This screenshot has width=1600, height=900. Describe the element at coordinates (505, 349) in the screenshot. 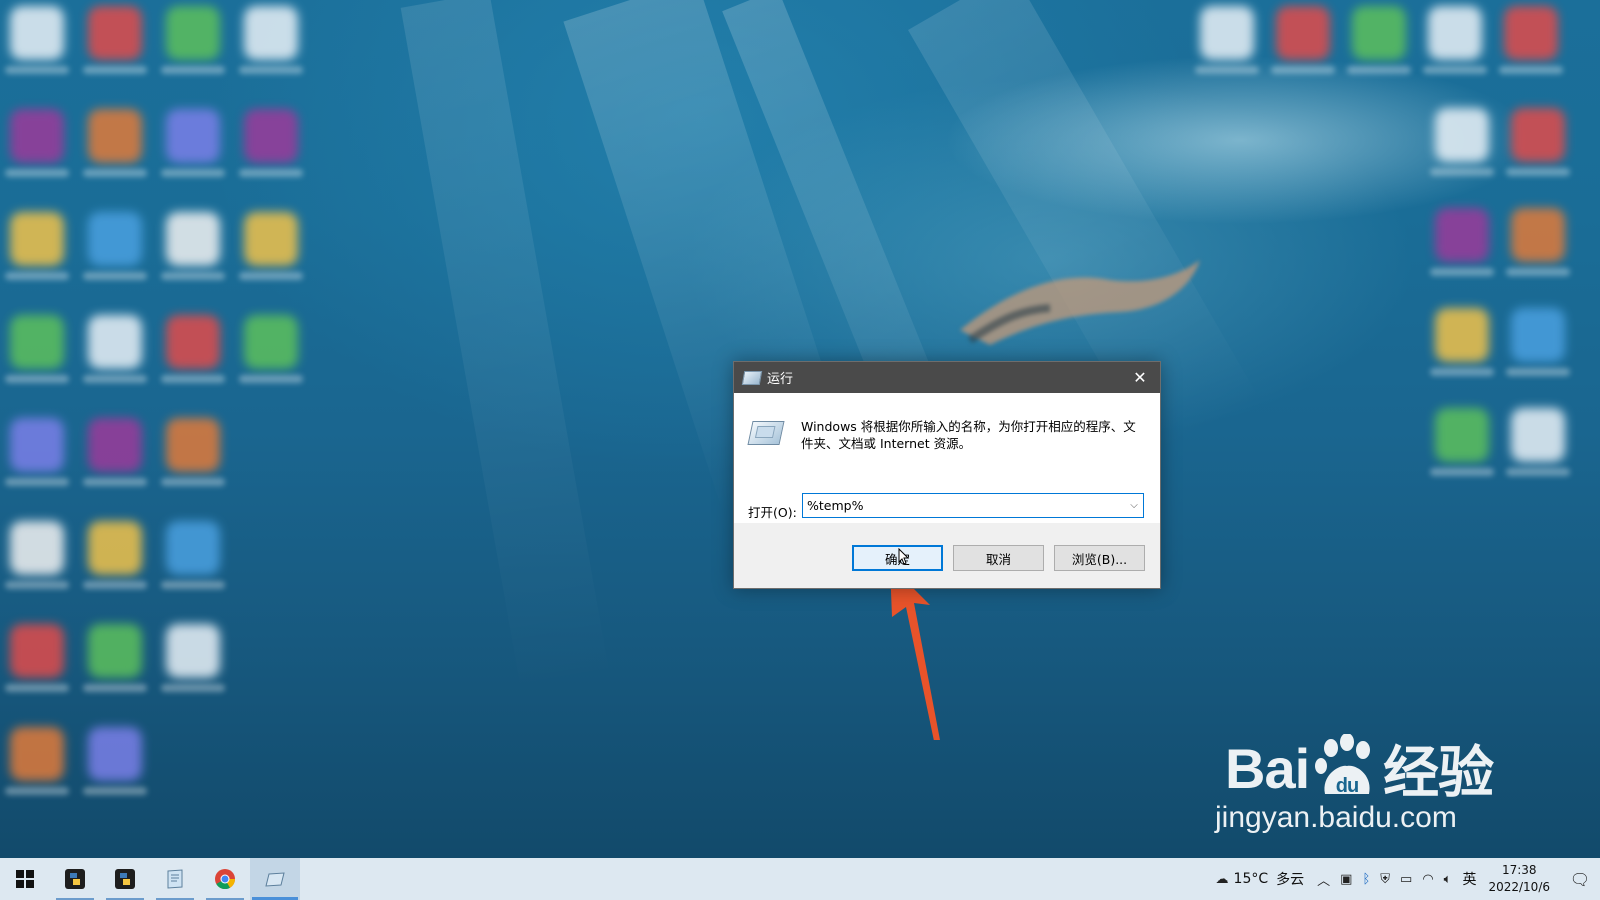

I see `light-ray` at that location.